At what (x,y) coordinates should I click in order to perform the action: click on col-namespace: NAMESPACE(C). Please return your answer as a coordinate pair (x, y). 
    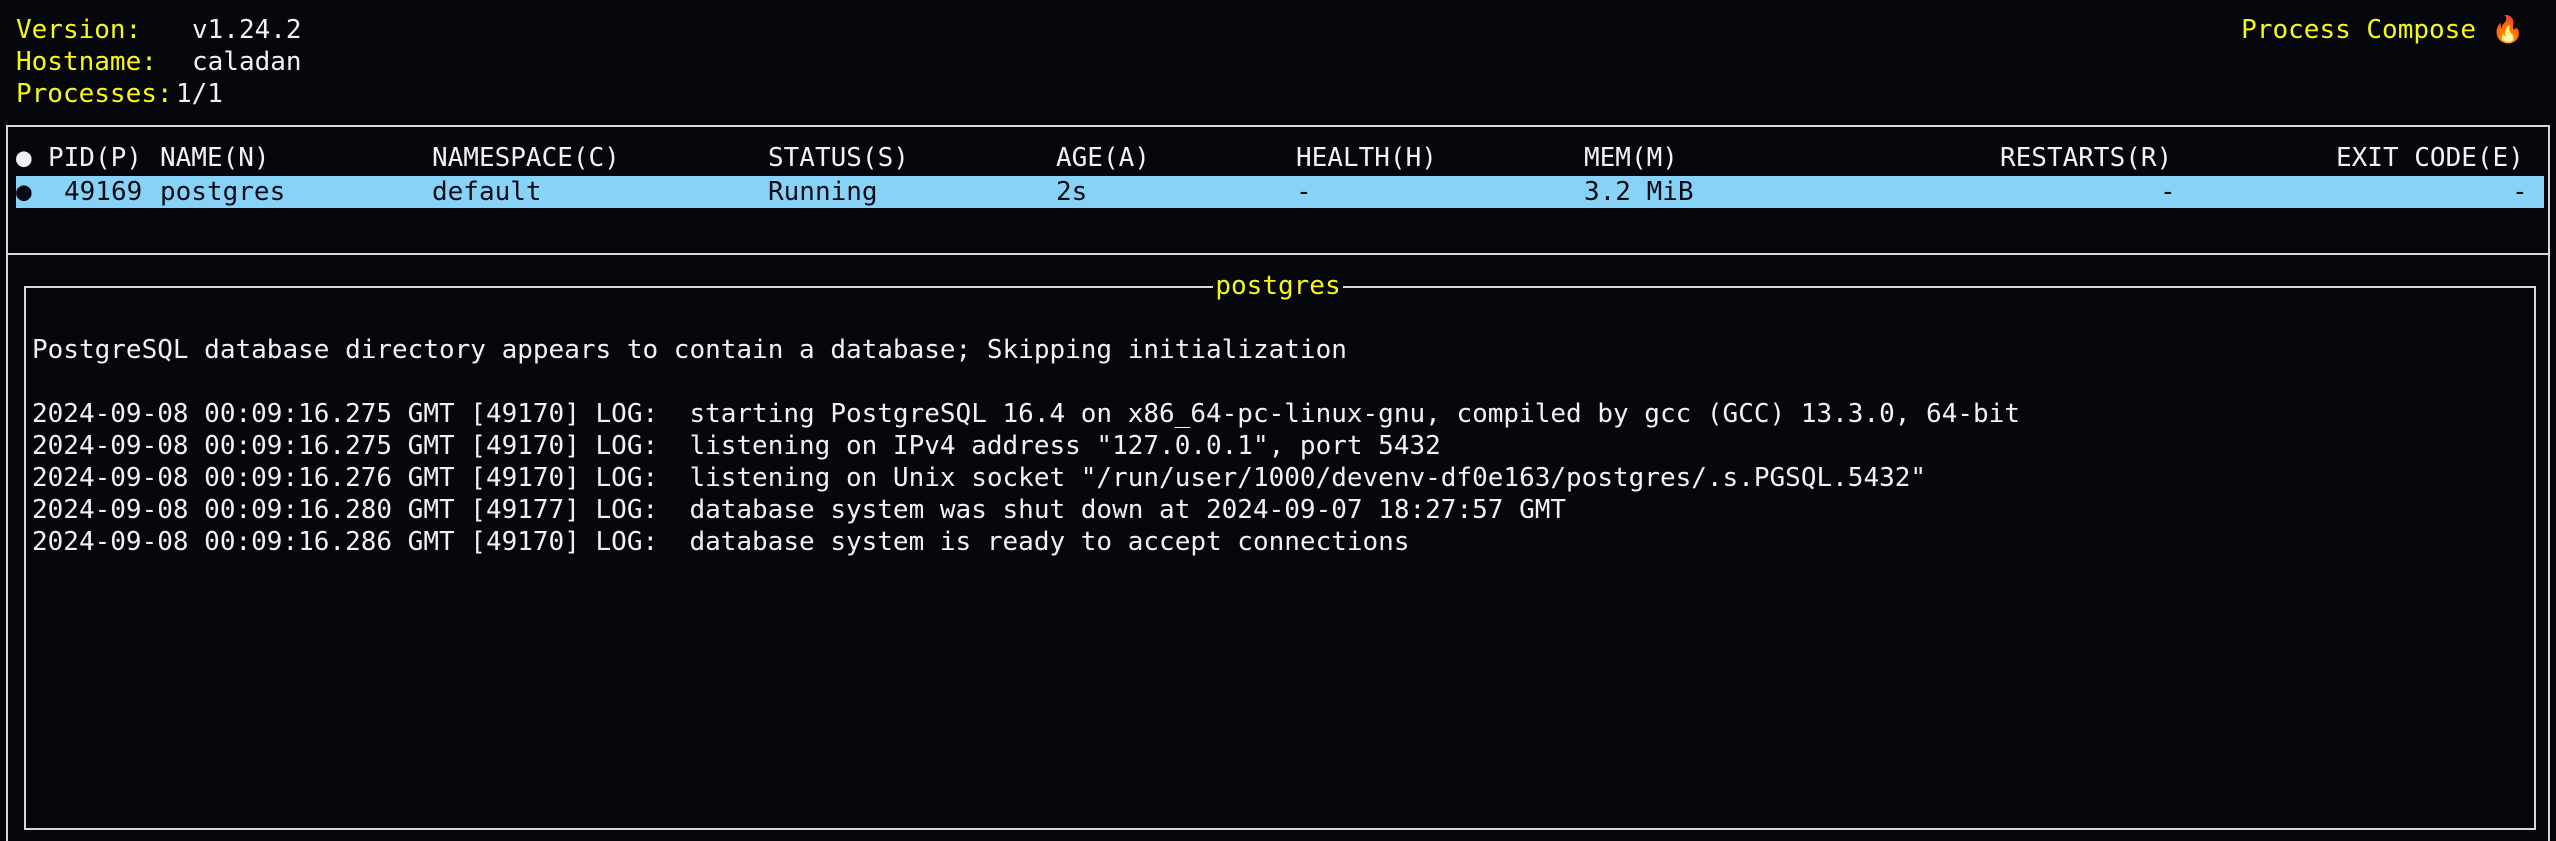
    Looking at the image, I should click on (526, 158).